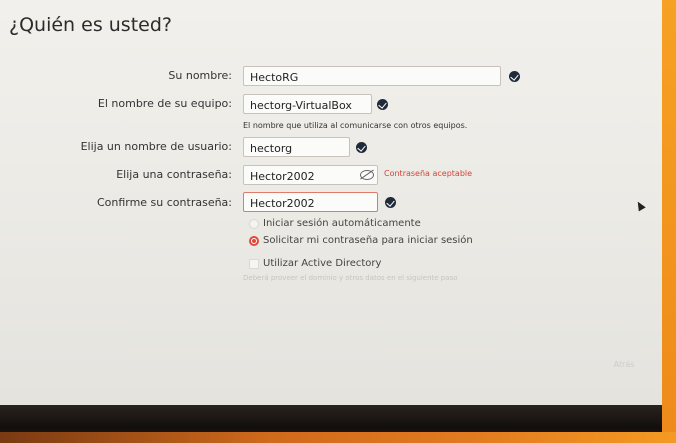 The height and width of the screenshot is (443, 676). What do you see at coordinates (372, 76) in the screenshot?
I see `name-input: HectoRG` at bounding box center [372, 76].